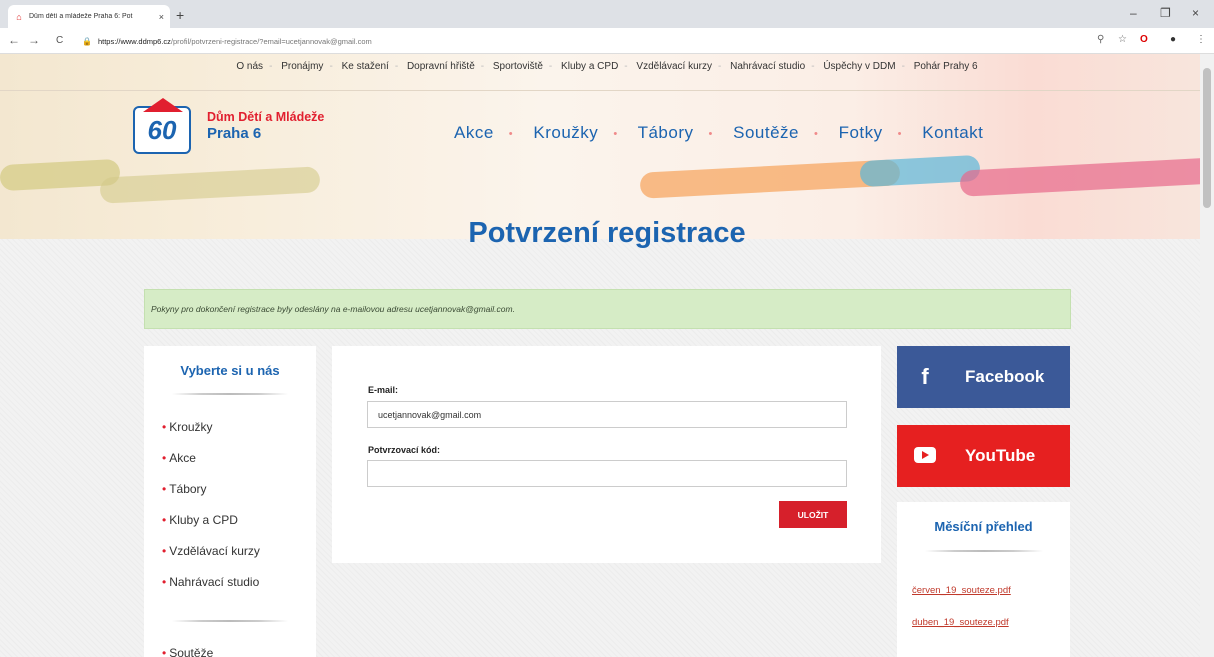 The width and height of the screenshot is (1214, 657). What do you see at coordinates (1100, 39) in the screenshot?
I see `zoom-icon: ⚲` at bounding box center [1100, 39].